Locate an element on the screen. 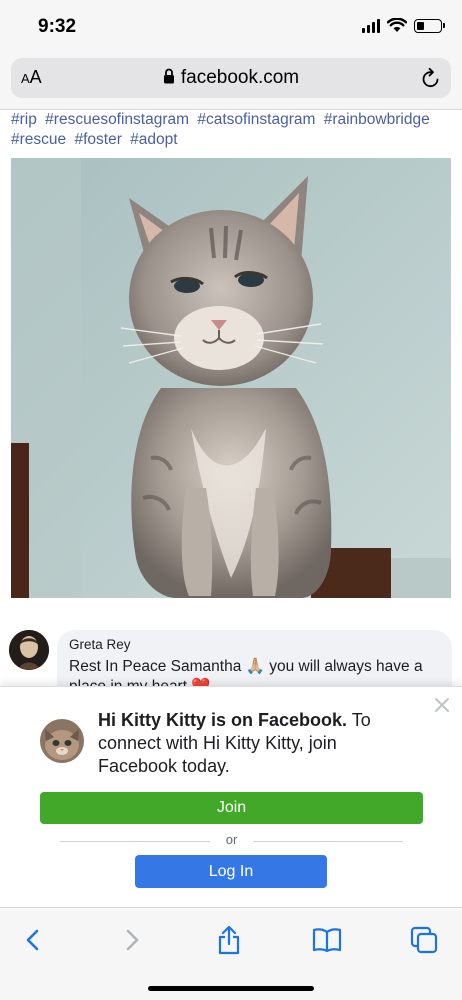 The height and width of the screenshot is (1000, 462). back-icon is located at coordinates (32, 940).